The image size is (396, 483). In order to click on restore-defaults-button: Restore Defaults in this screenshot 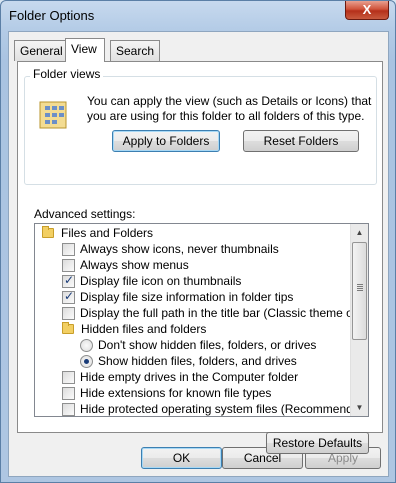, I will do `click(317, 443)`.